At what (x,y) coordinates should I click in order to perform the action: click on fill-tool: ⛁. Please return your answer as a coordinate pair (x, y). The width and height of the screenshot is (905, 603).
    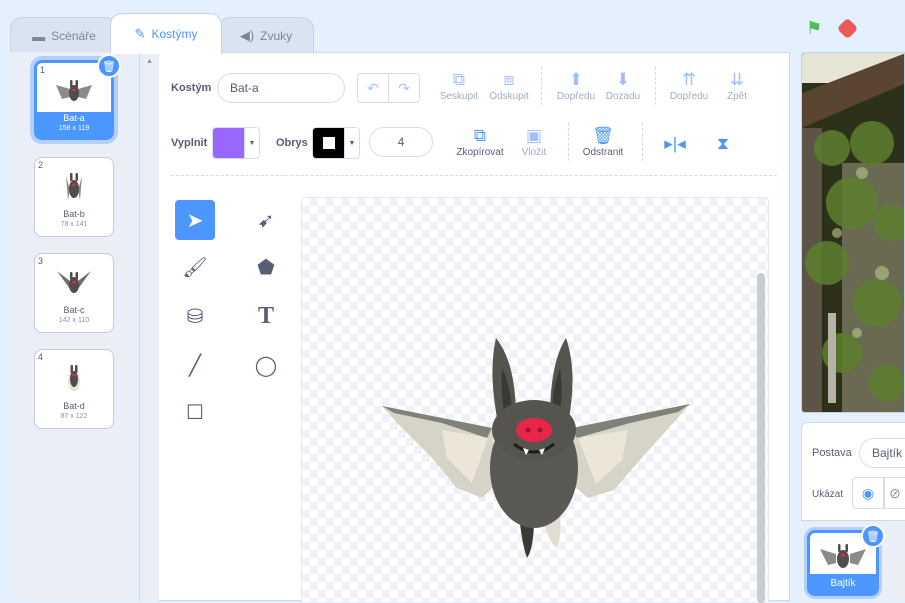
    Looking at the image, I should click on (195, 316).